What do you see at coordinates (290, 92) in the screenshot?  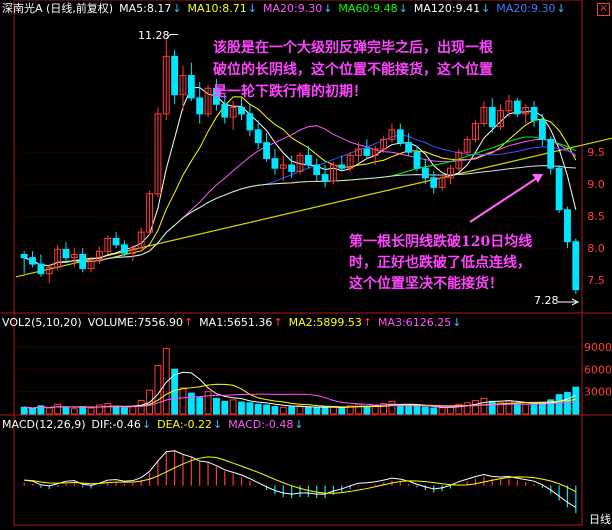 I see `top-annotation-line: 是一轮下跌行情的初期！` at bounding box center [290, 92].